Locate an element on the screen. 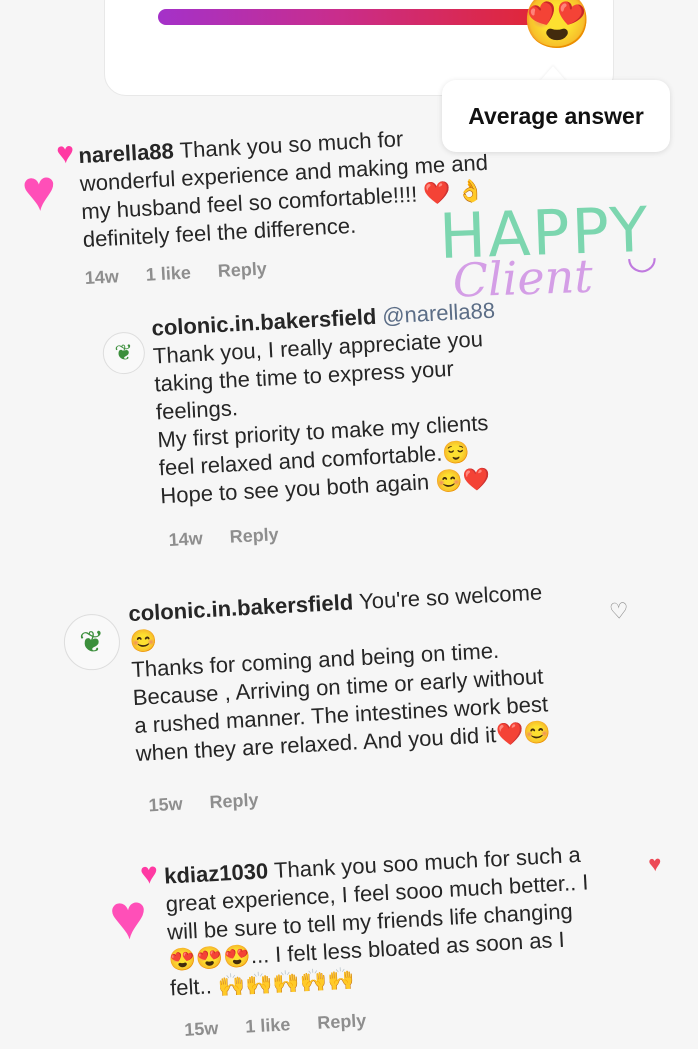  like-heart-outline-icon: ♡ is located at coordinates (618, 611).